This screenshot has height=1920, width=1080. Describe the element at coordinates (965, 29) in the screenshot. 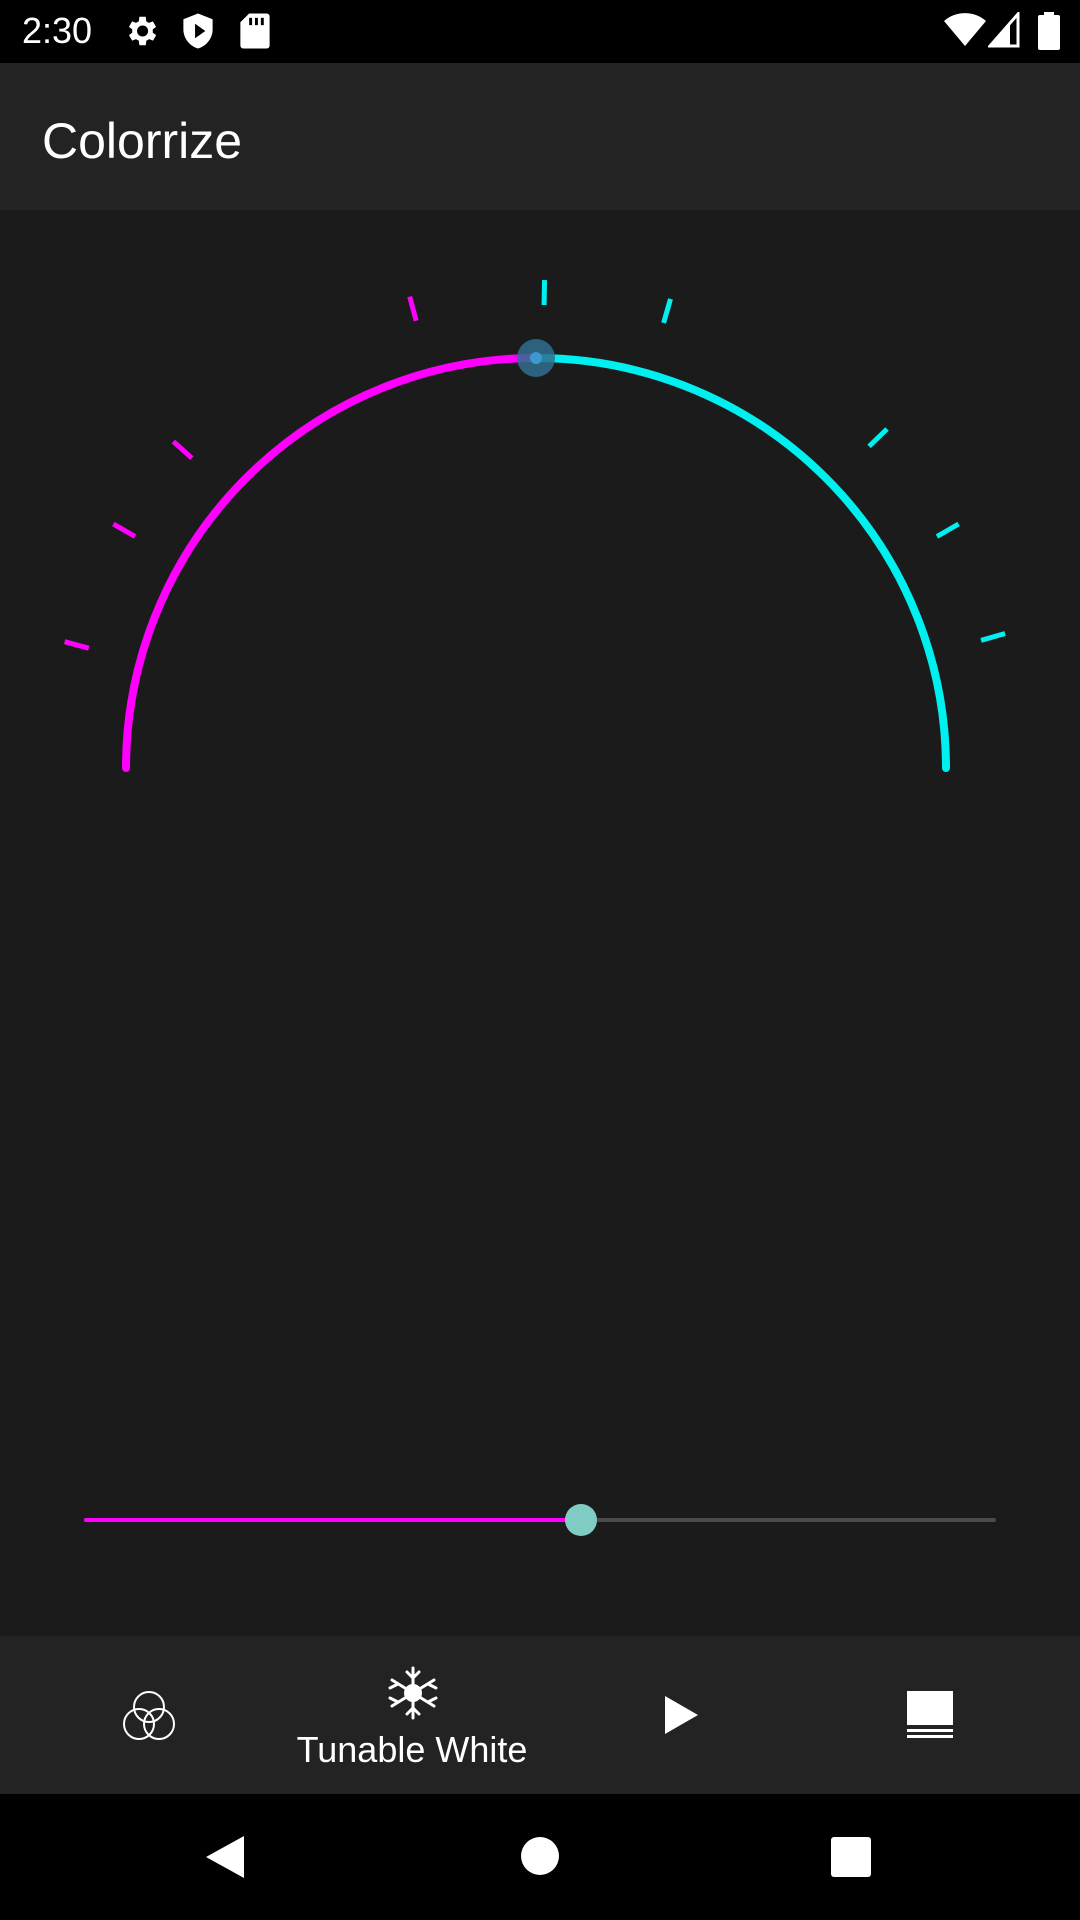

I see `wifi-icon` at that location.